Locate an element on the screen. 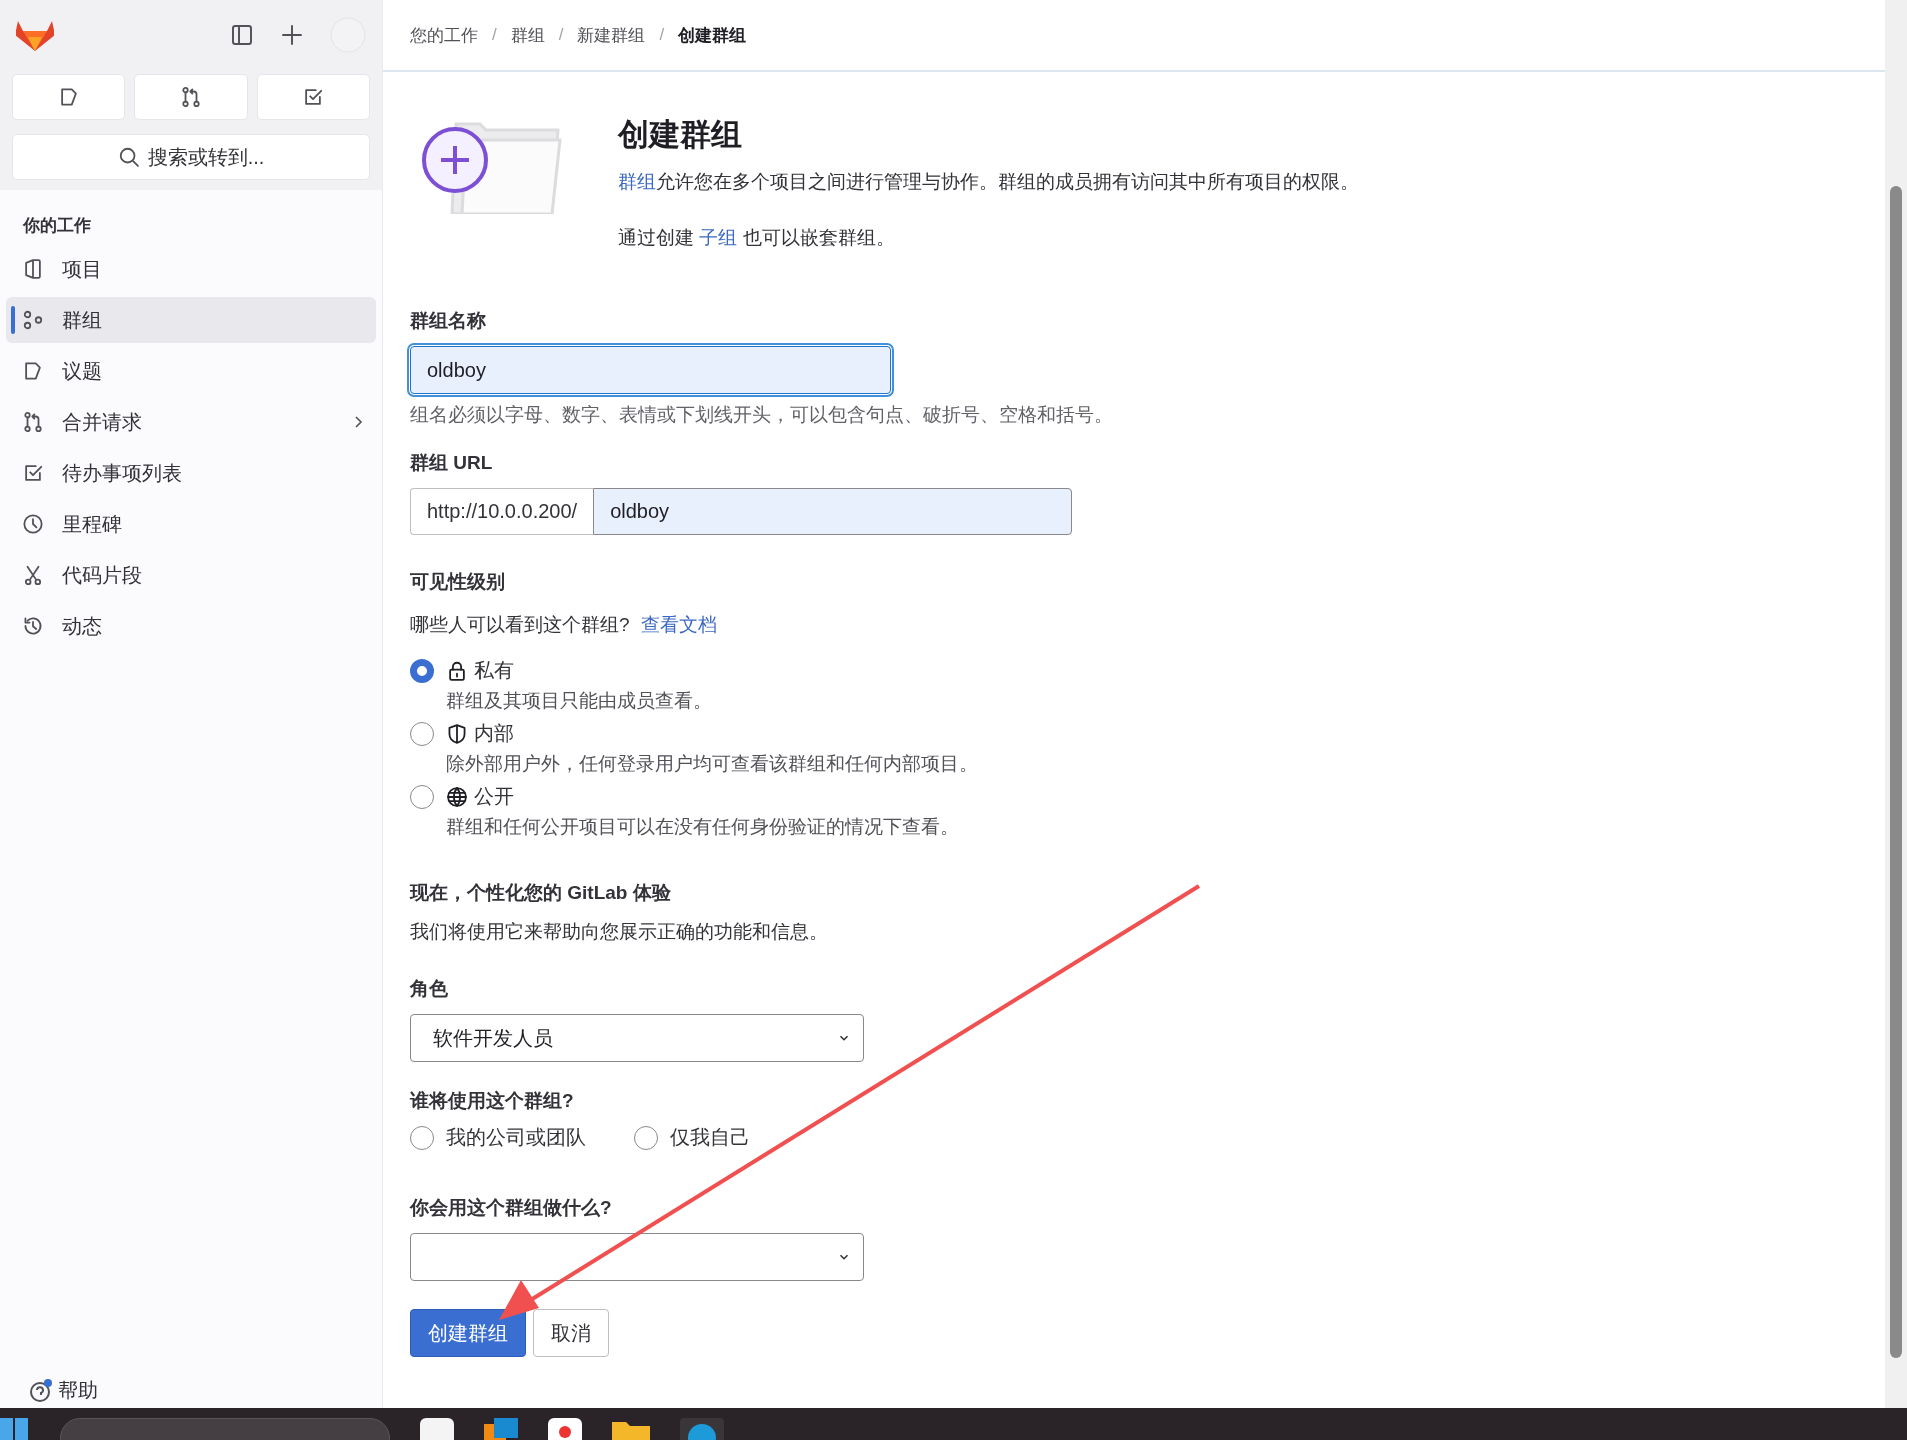 The image size is (1907, 1440). project-icon is located at coordinates (33, 269).